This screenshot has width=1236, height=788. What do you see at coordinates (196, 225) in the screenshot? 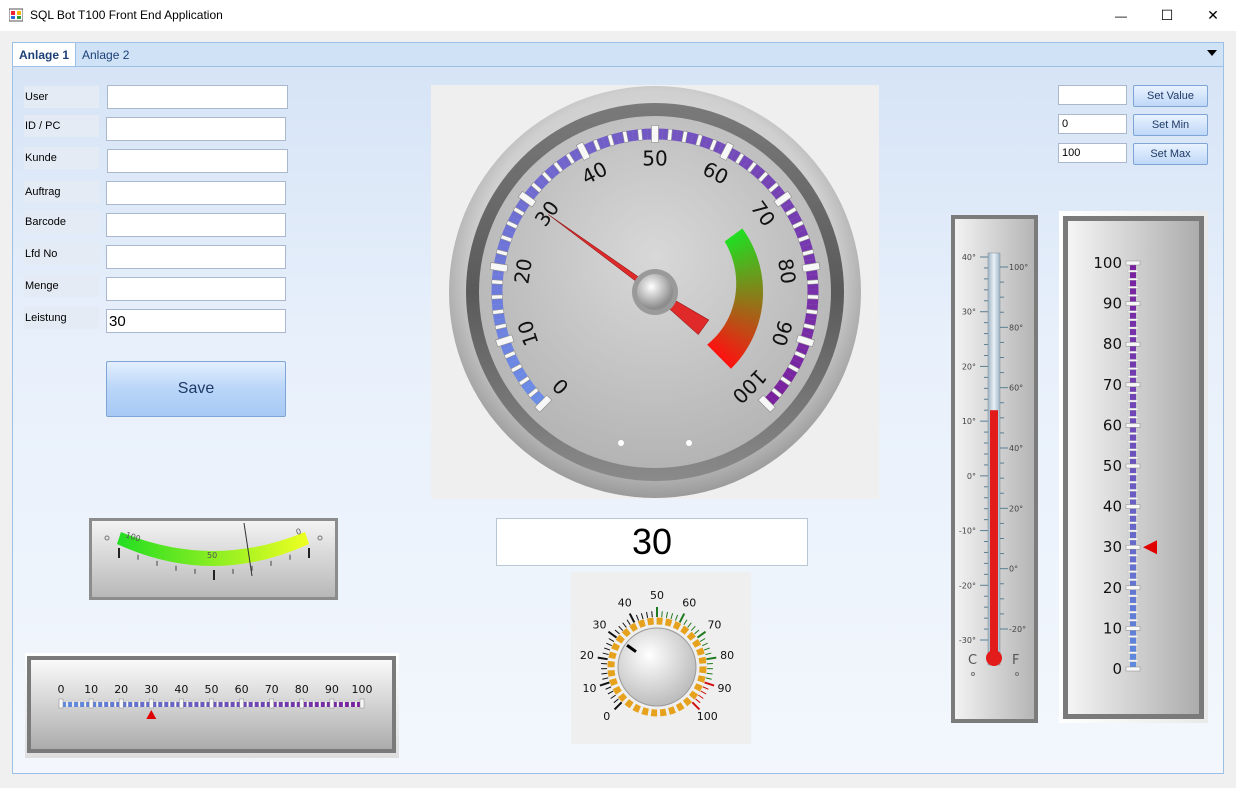
I see `barcode-input` at bounding box center [196, 225].